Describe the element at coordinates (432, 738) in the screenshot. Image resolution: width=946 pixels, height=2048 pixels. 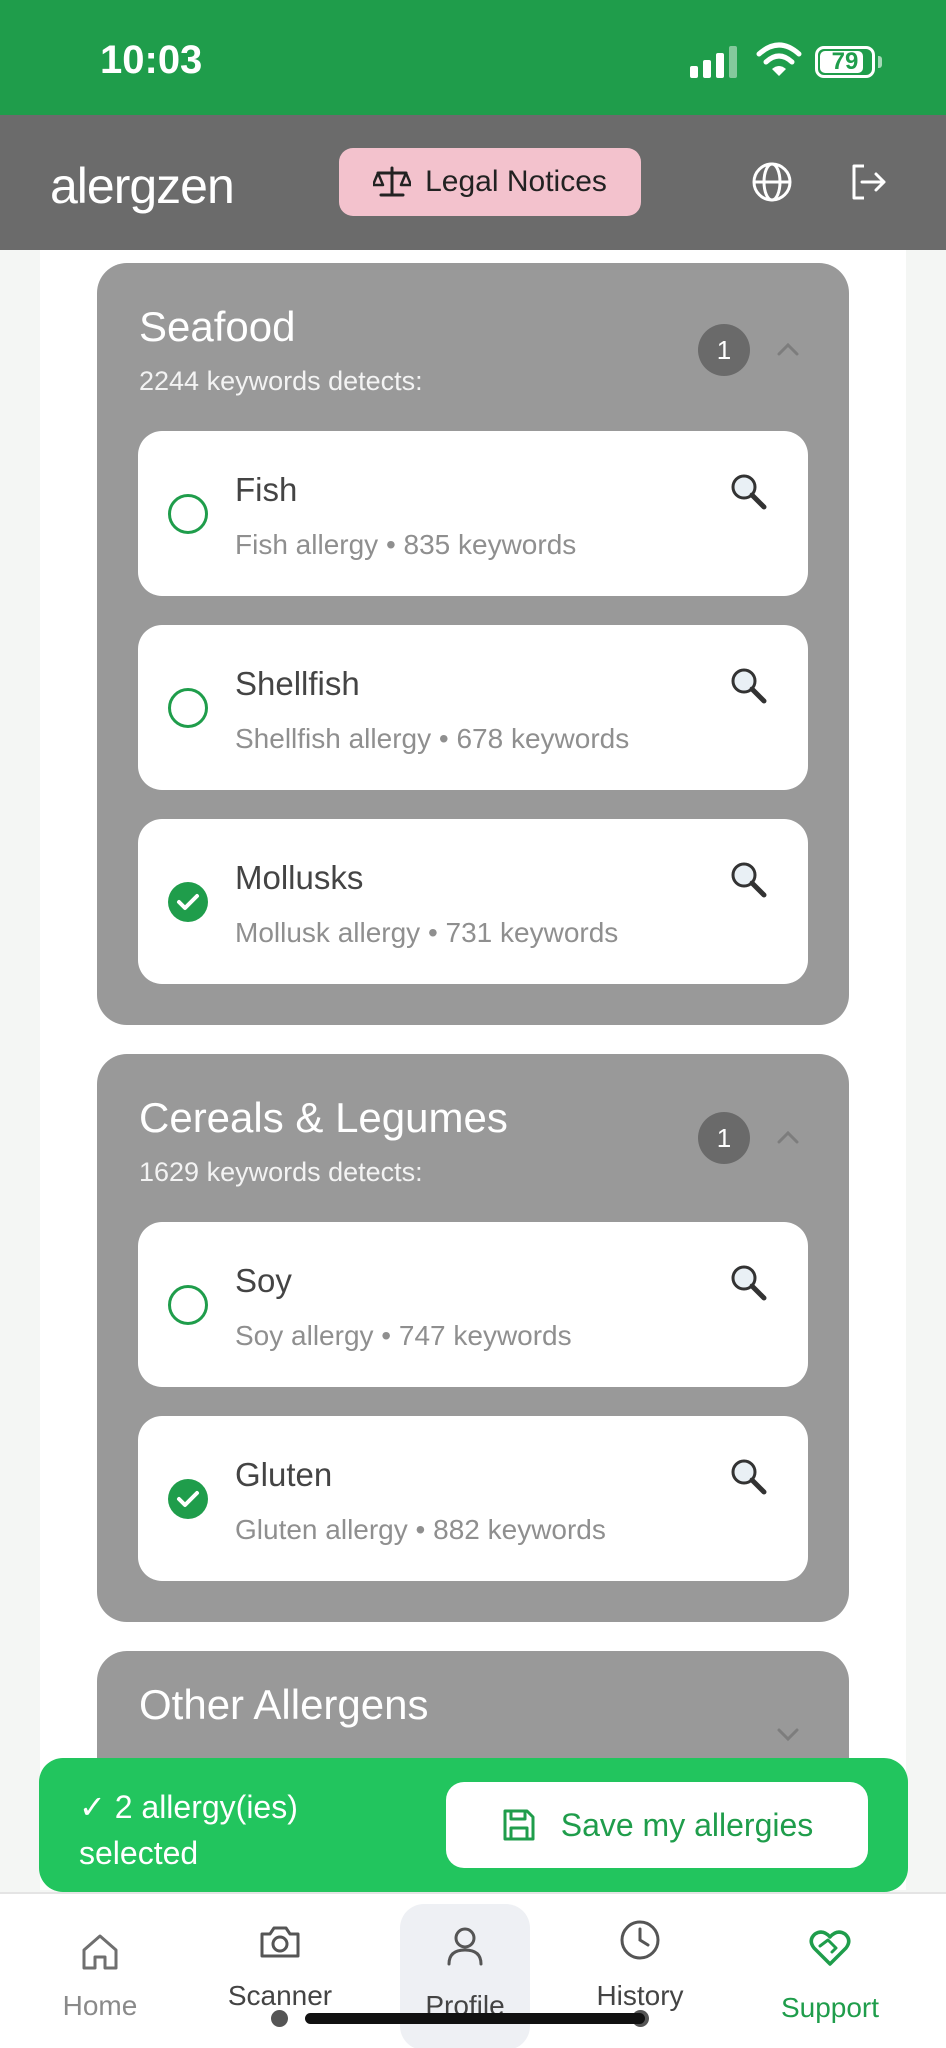
I see `allergen-description: Shellfish allergy • 678 keywords` at that location.